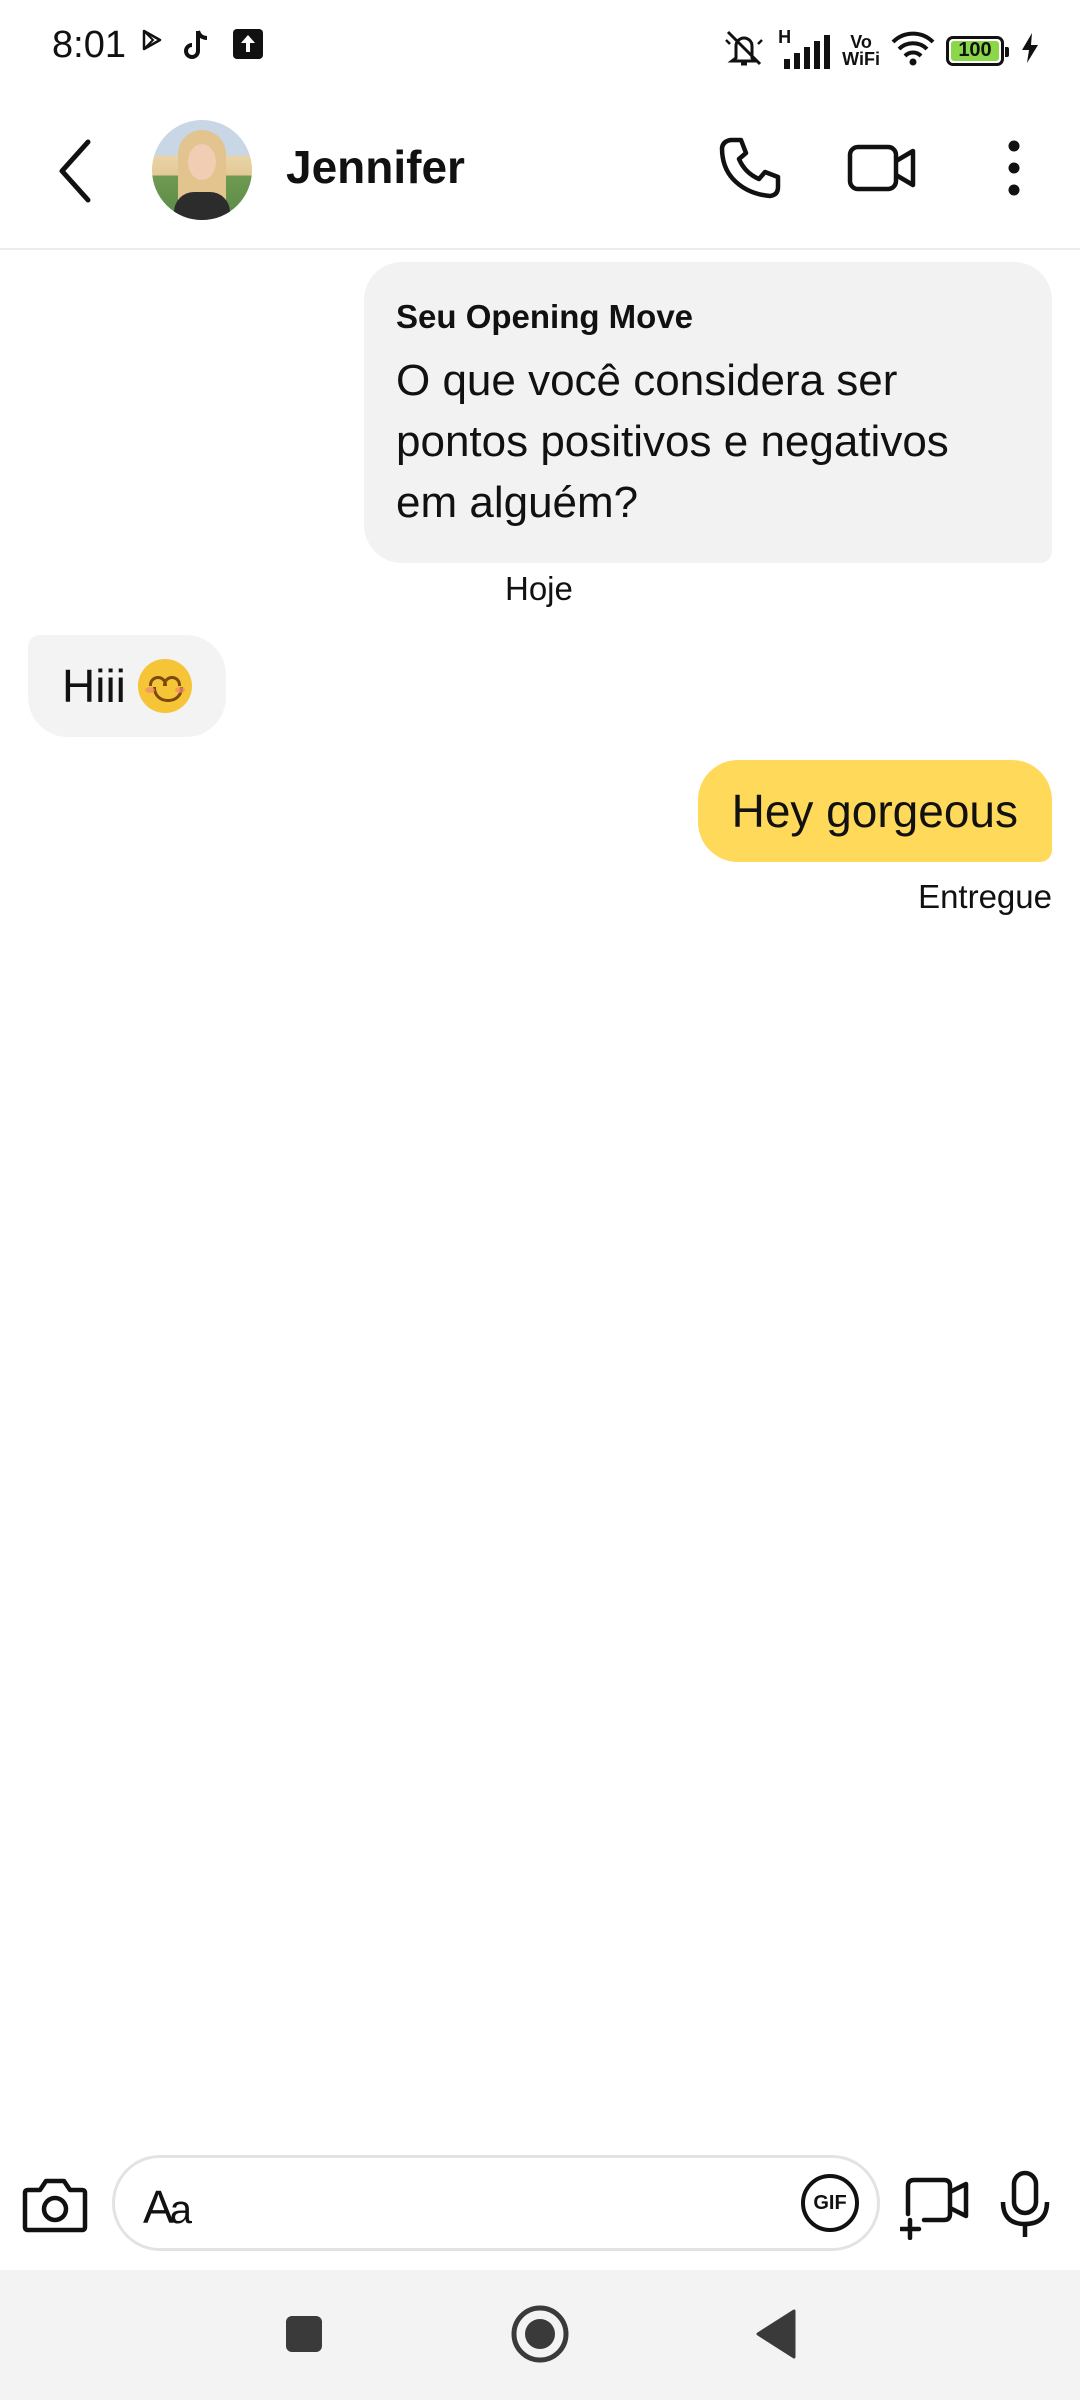 The width and height of the screenshot is (1080, 2400). I want to click on status-right: H Vo WiFi 100, so click(881, 50).